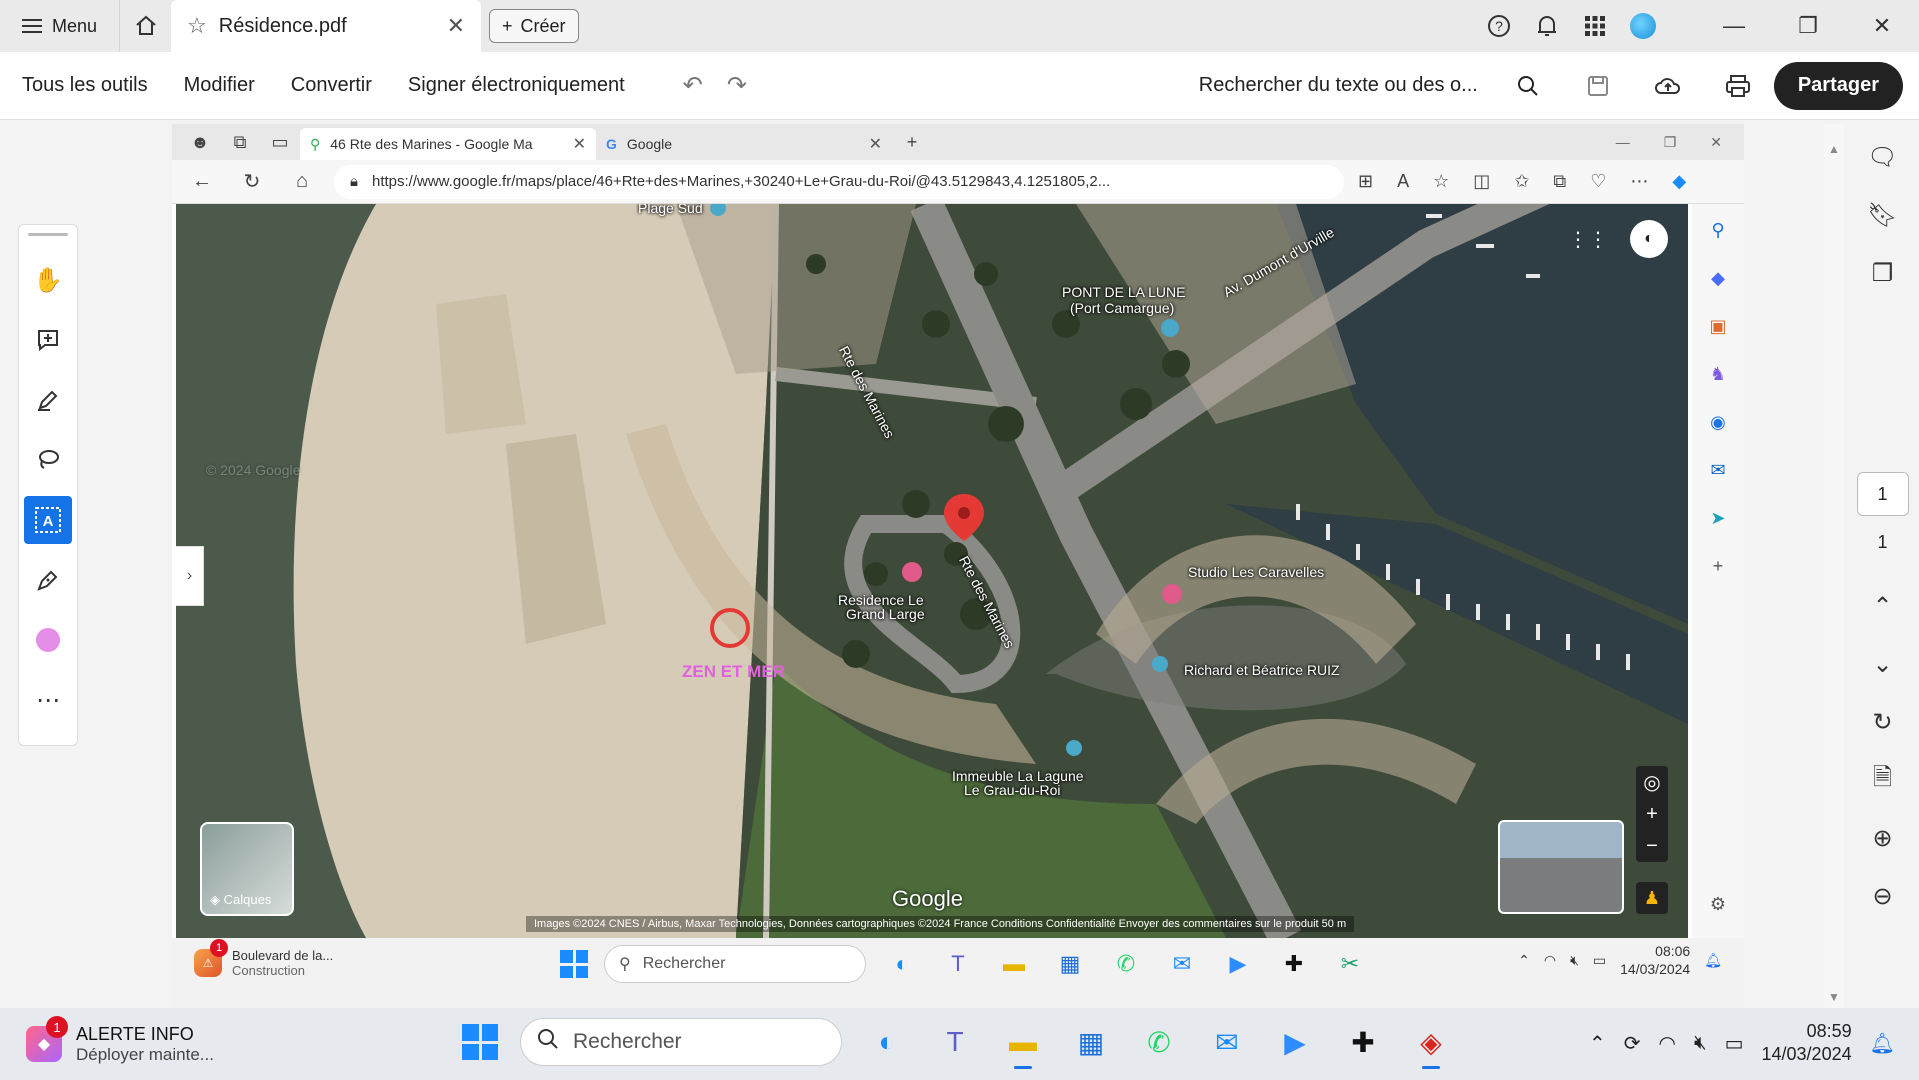 This screenshot has width=1919, height=1080. What do you see at coordinates (1718, 278) in the screenshot?
I see `sidebar-shopping-icon: ◆` at bounding box center [1718, 278].